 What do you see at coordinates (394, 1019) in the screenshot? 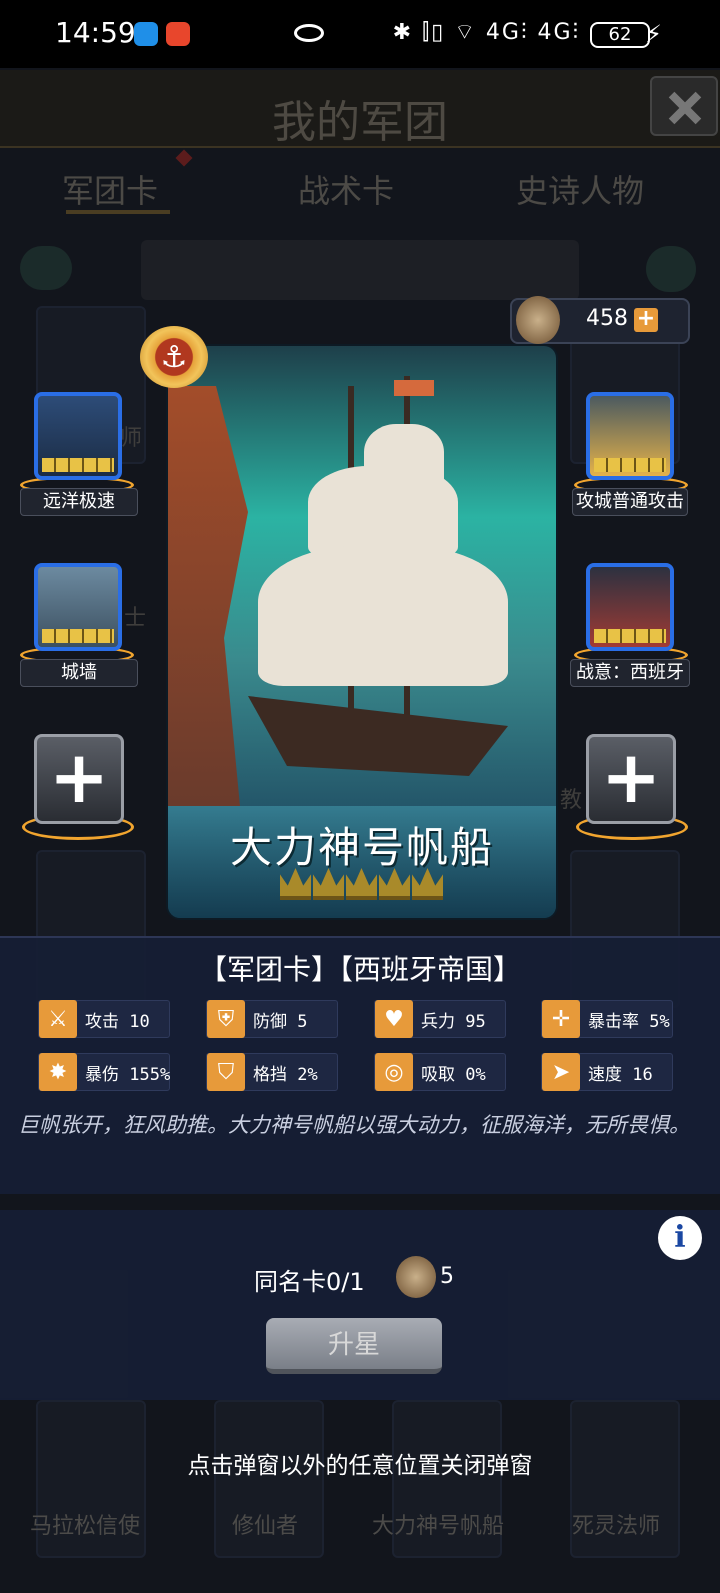
I see `heart-icon: ♥` at bounding box center [394, 1019].